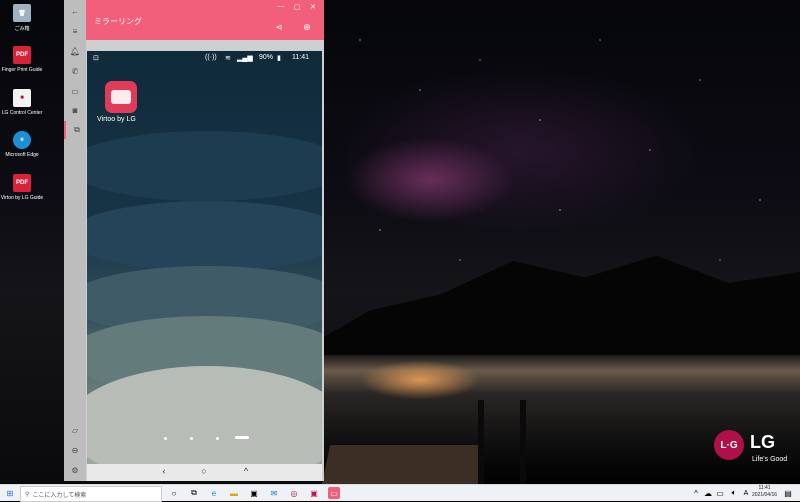 The height and width of the screenshot is (502, 800). Describe the element at coordinates (75, 31) in the screenshot. I see `menu-icon: ≡` at that location.